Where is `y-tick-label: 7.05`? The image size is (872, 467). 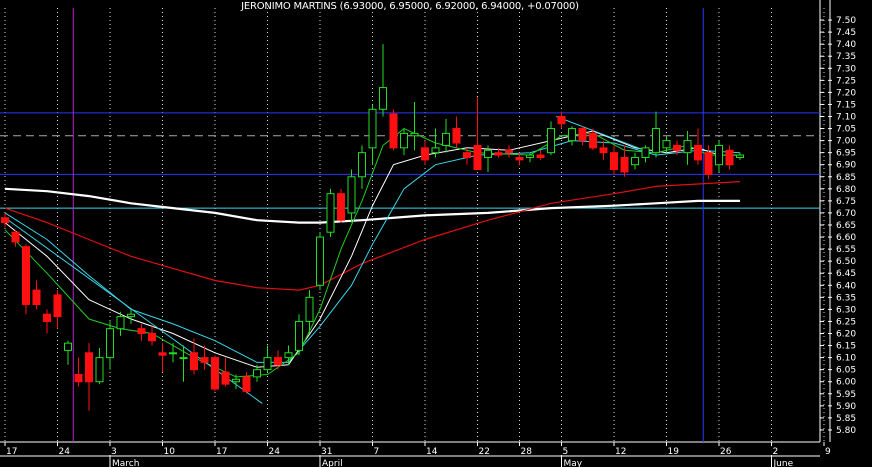
y-tick-label: 7.05 is located at coordinates (846, 130).